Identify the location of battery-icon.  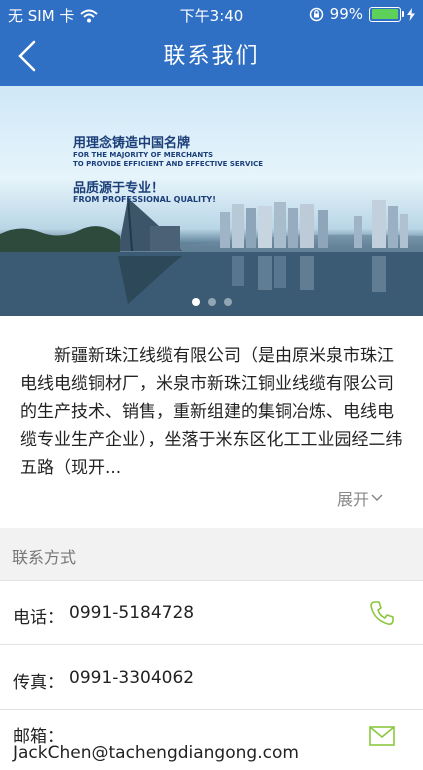
(386, 14).